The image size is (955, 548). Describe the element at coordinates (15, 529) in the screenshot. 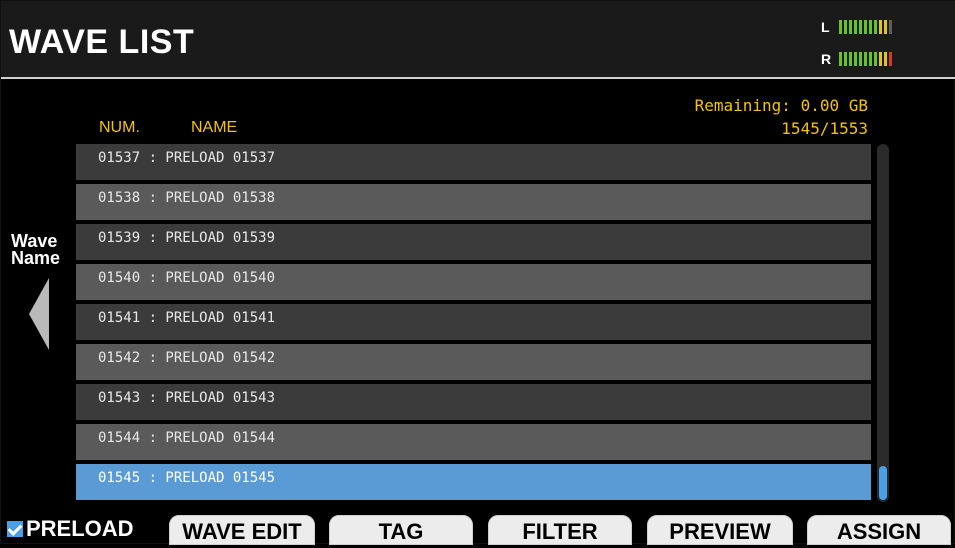

I see `checkbox-checked-icon` at that location.